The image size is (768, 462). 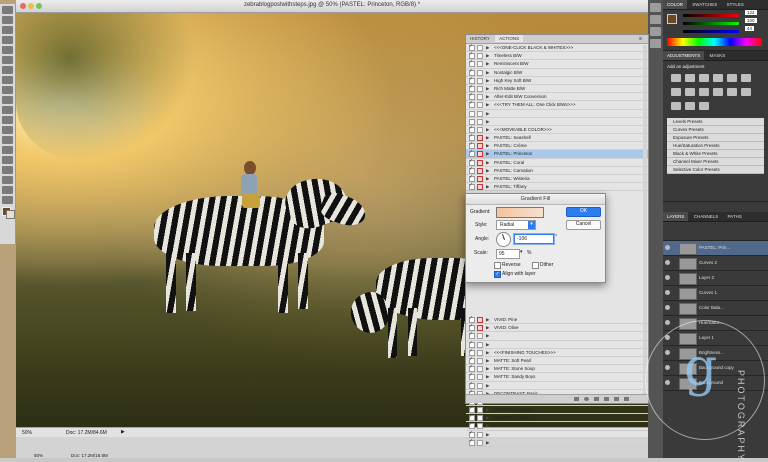 I want to click on action-row: ▶ MATTE: Sandy Boys, so click(x=557, y=377).